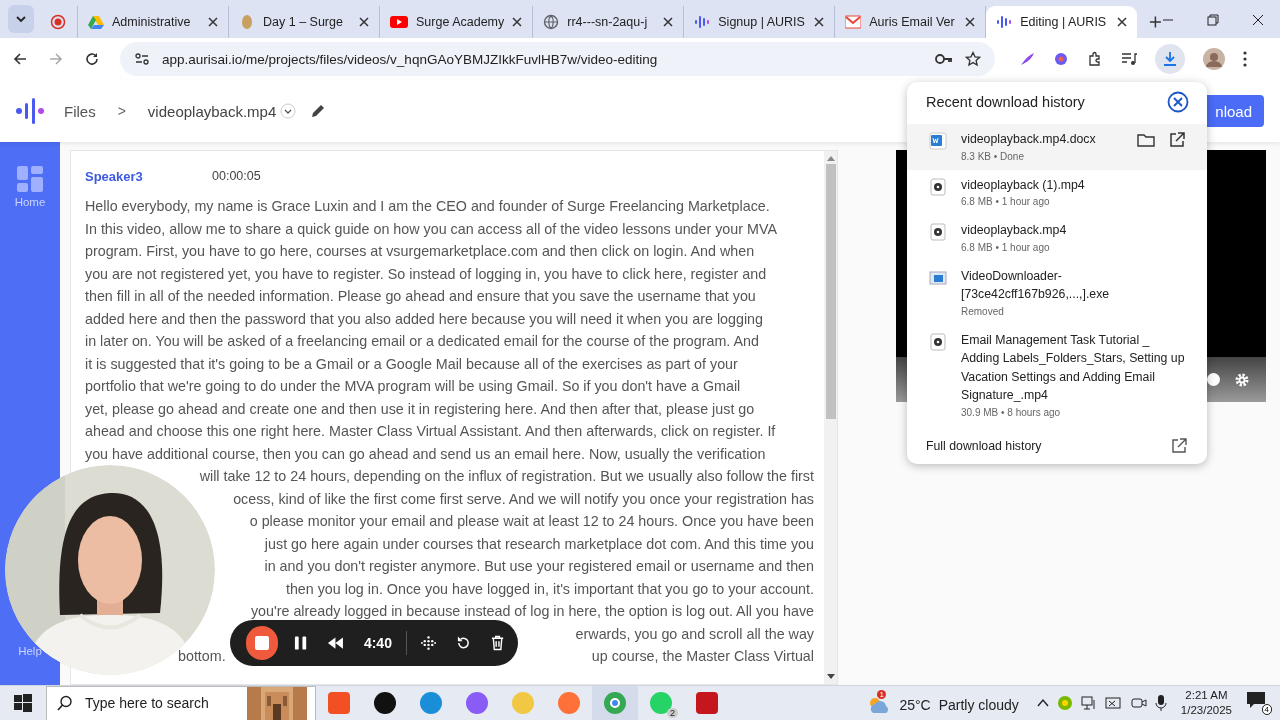  Describe the element at coordinates (1011, 412) in the screenshot. I see `file-details: 30.9 MB • 8 hours ago` at that location.